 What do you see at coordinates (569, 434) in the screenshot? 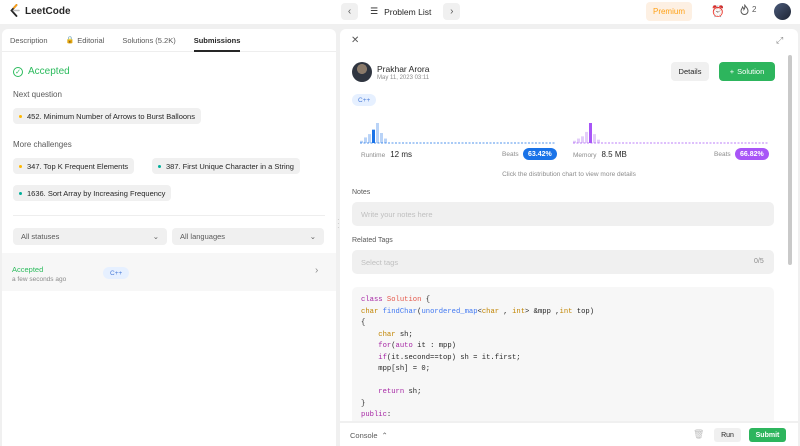
I see `bottom-bar: Console ⌃ 🗑 Run Submit` at bounding box center [569, 434].